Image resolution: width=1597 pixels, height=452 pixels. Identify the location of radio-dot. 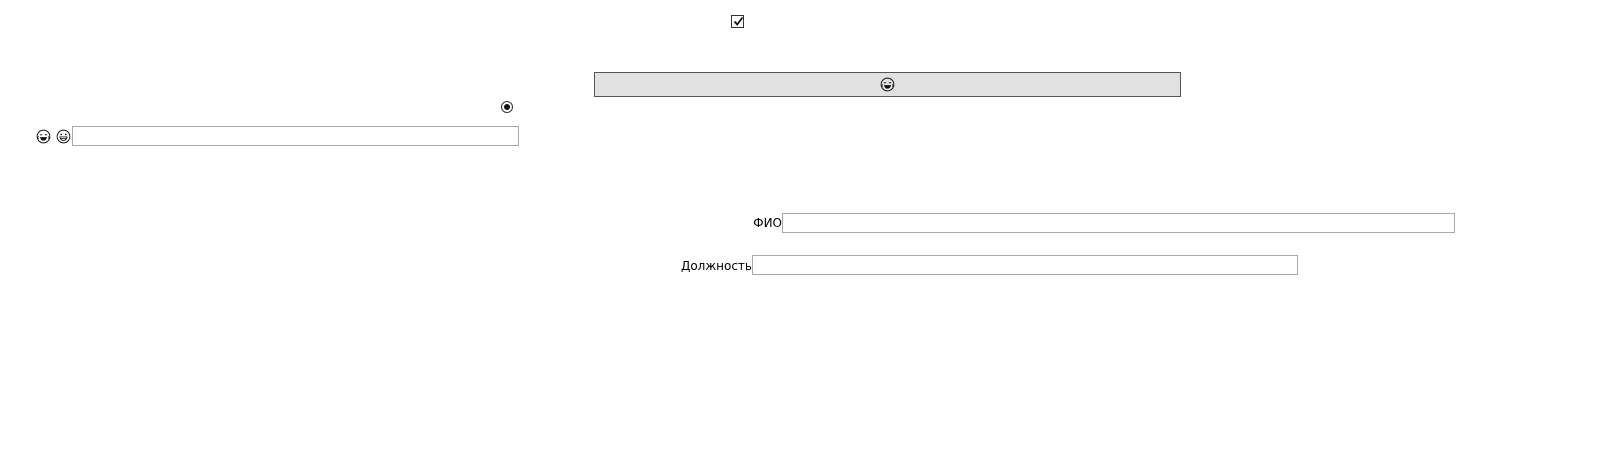
(507, 107).